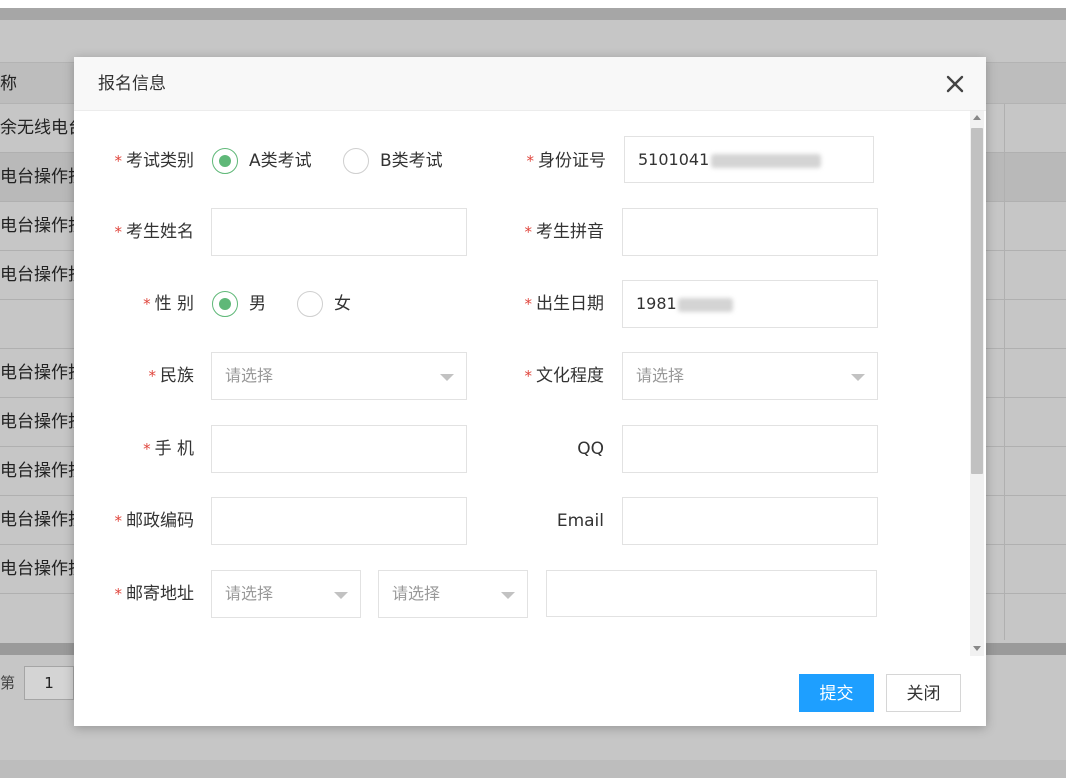  I want to click on id-number-input: 5101041, so click(749, 159).